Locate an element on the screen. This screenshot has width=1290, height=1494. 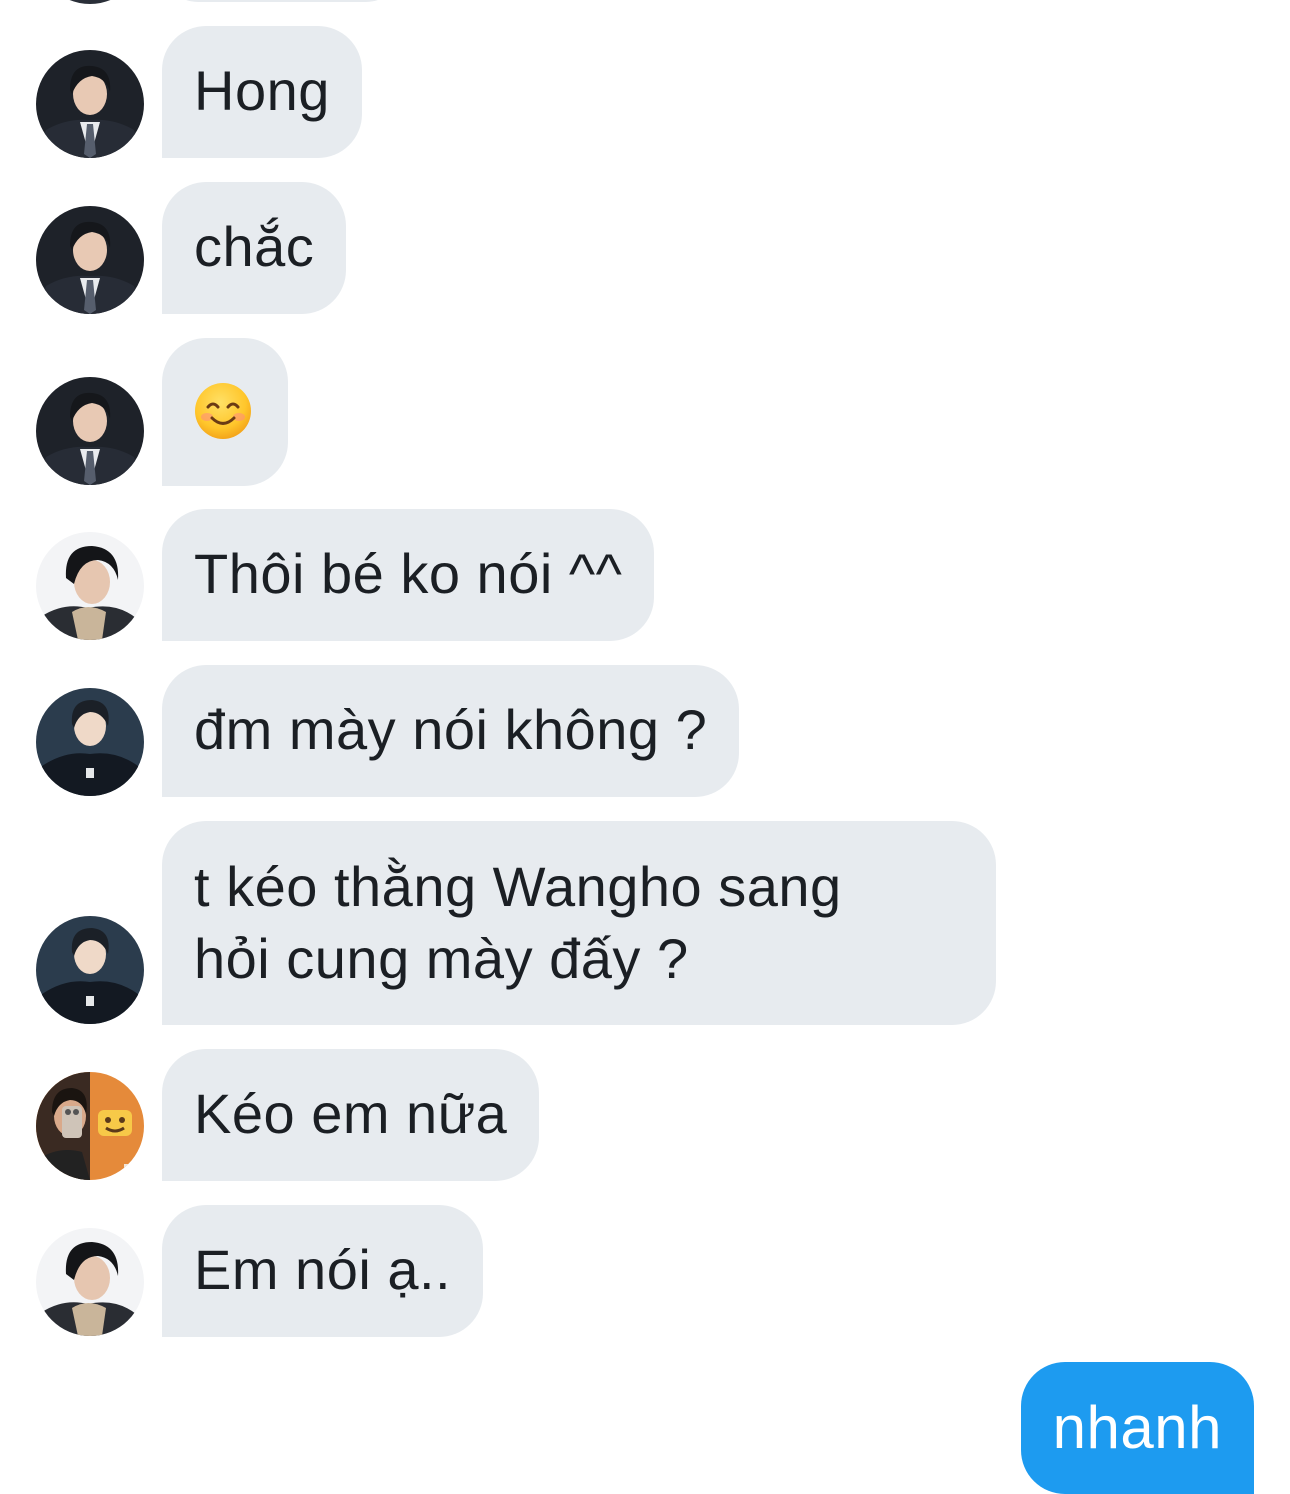
message-bubble: đm mày nói không ? is located at coordinates (451, 731).